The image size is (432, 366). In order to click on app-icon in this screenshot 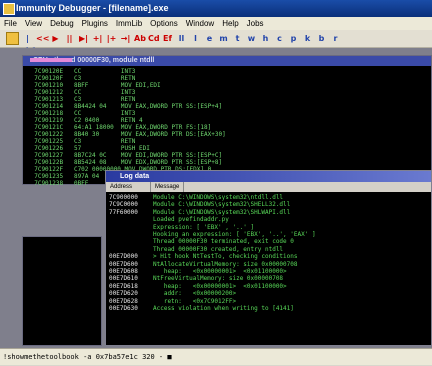, I will do `click(9, 9)`.